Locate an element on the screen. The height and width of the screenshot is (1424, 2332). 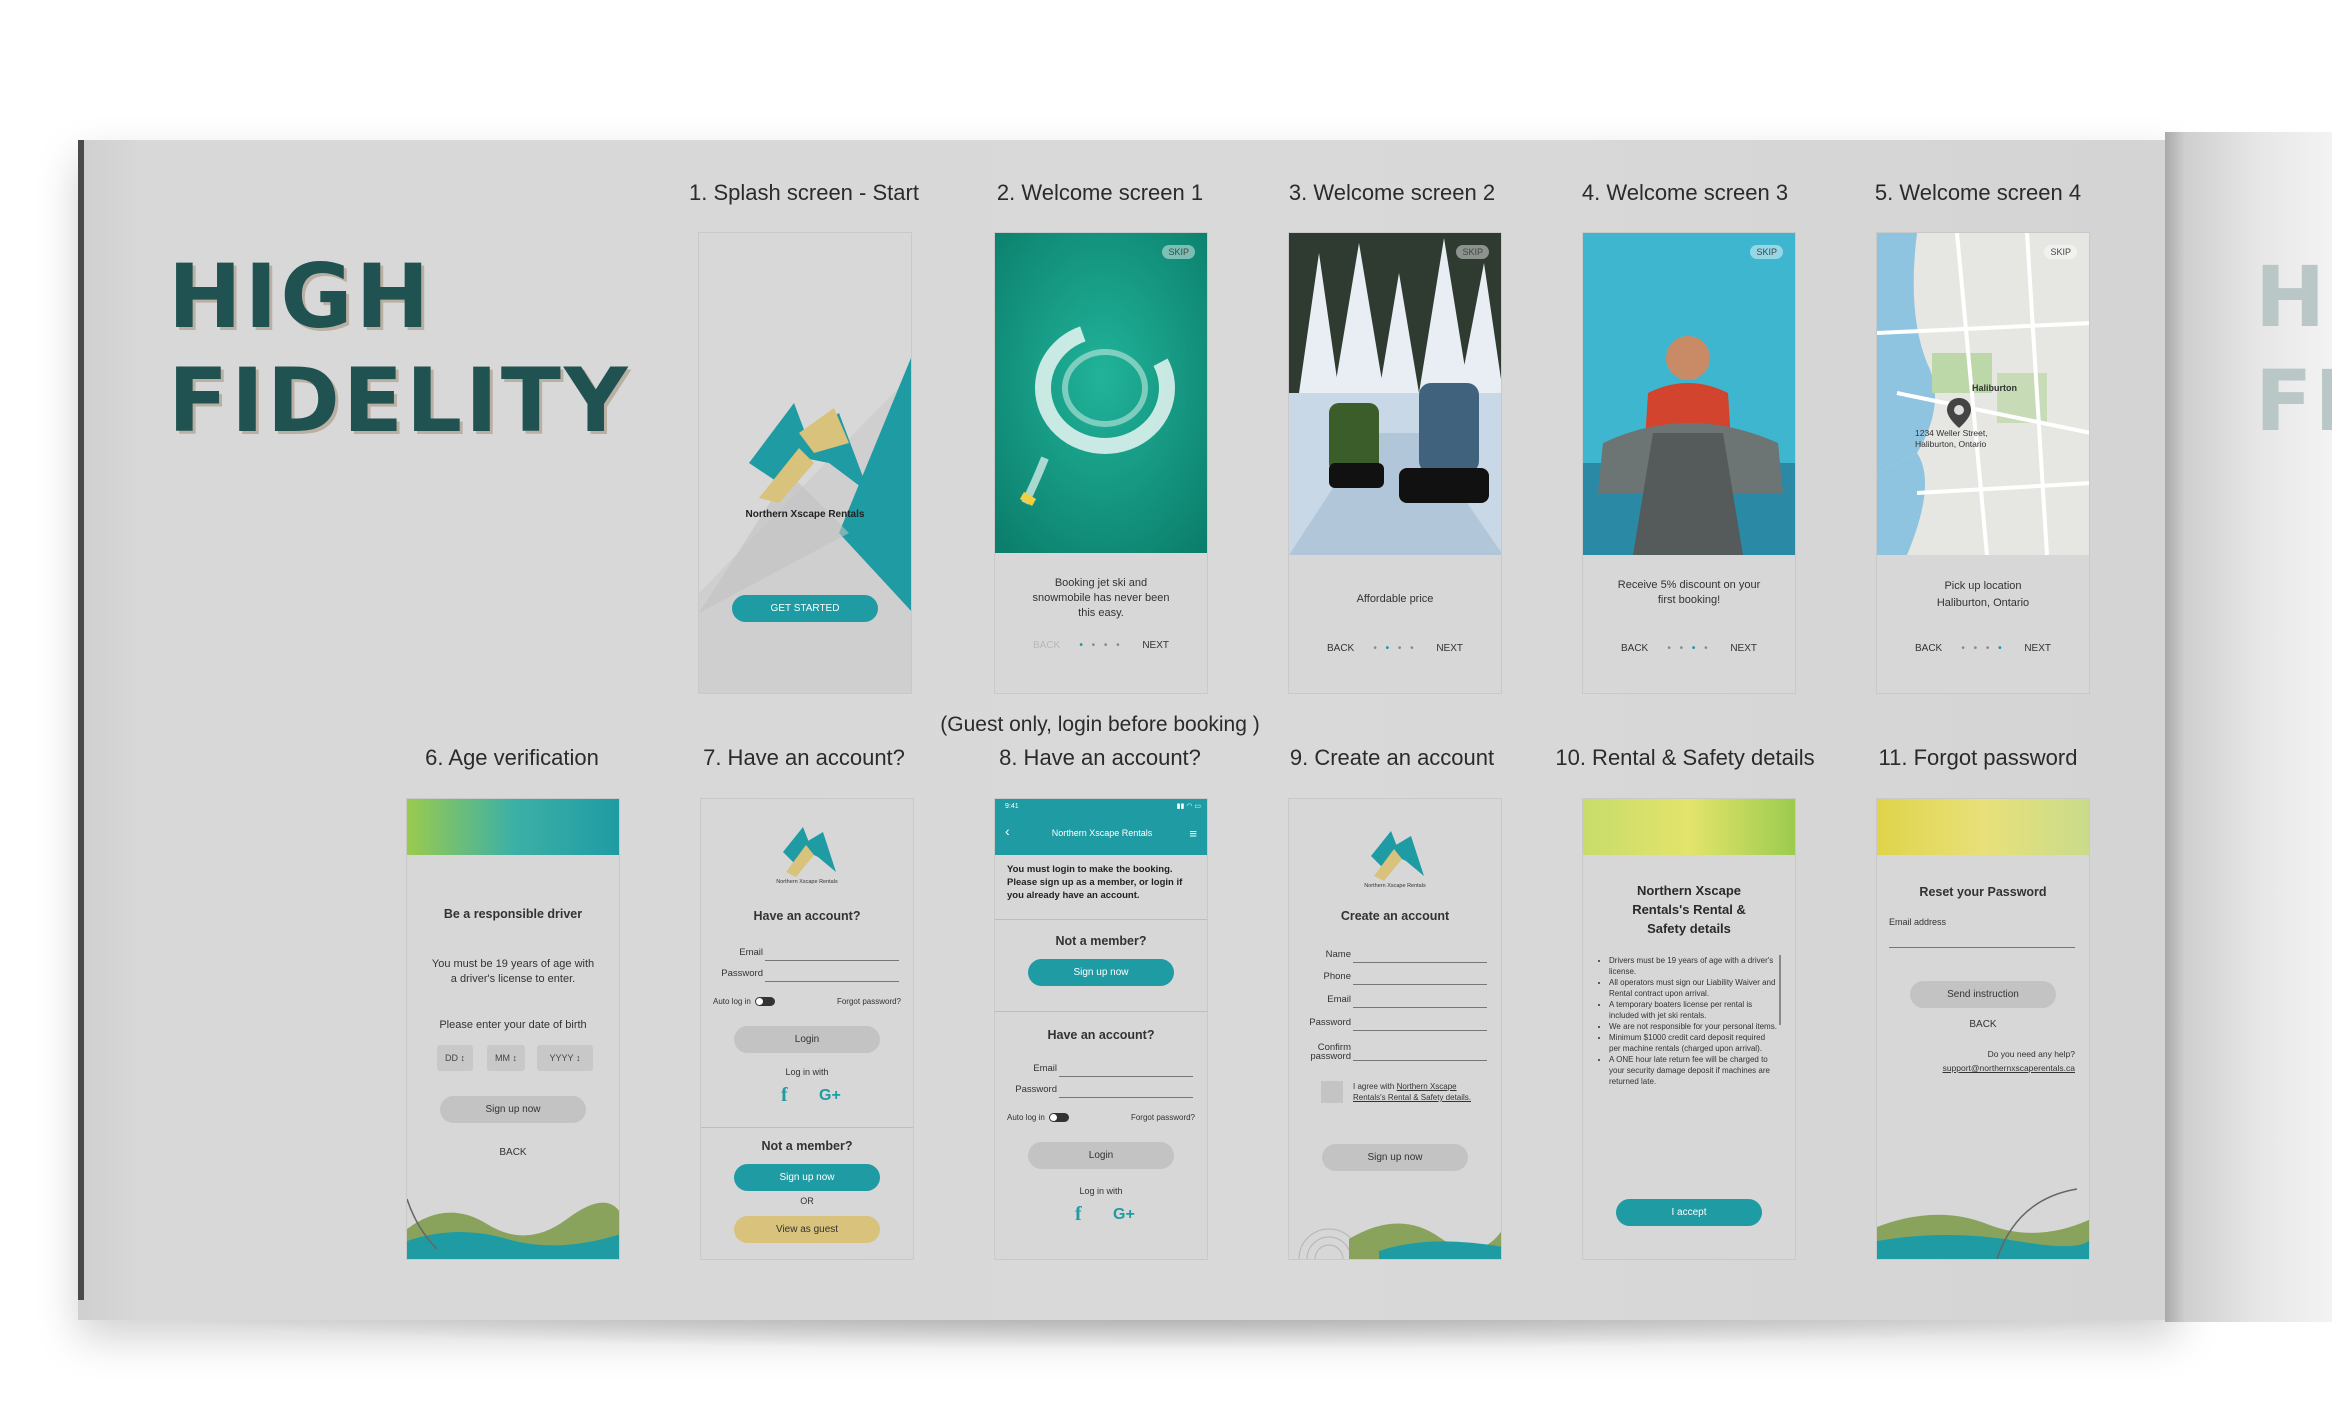
label-s4: 4. Welcome screen 3 is located at coordinates (1685, 192).